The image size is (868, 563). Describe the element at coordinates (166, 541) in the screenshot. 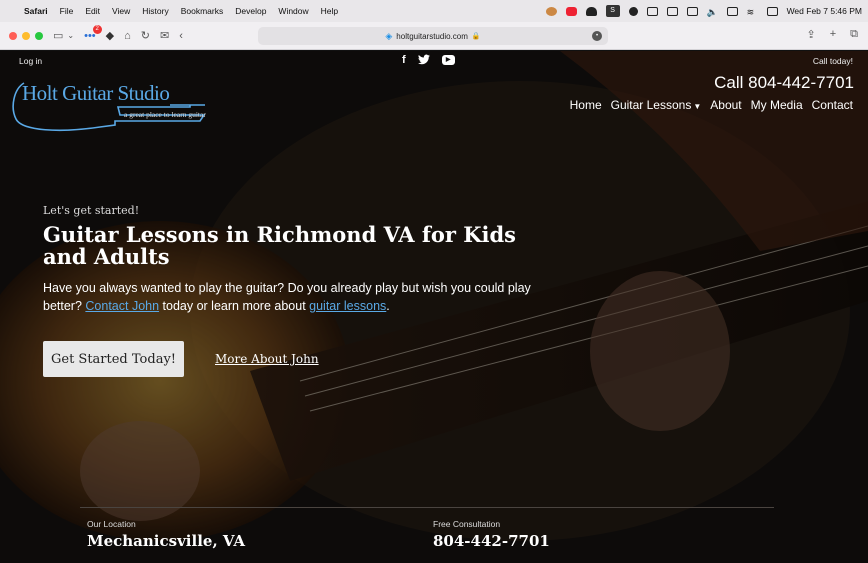

I see `location-value: Mechanicsville, VA` at that location.